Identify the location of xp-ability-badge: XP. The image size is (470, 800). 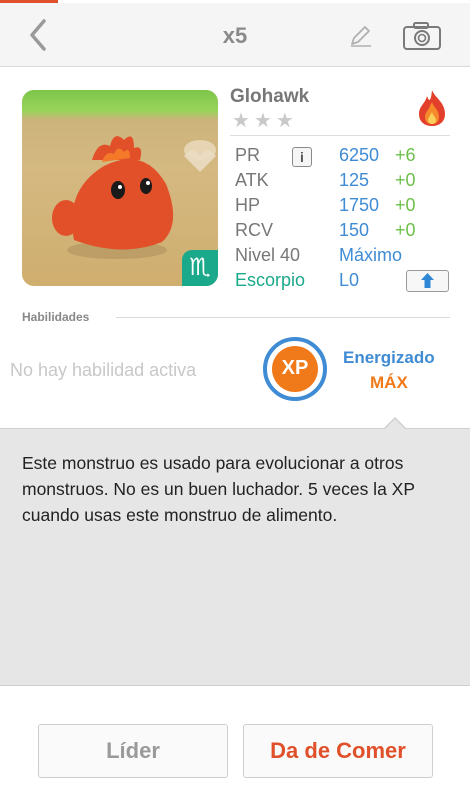
(295, 369).